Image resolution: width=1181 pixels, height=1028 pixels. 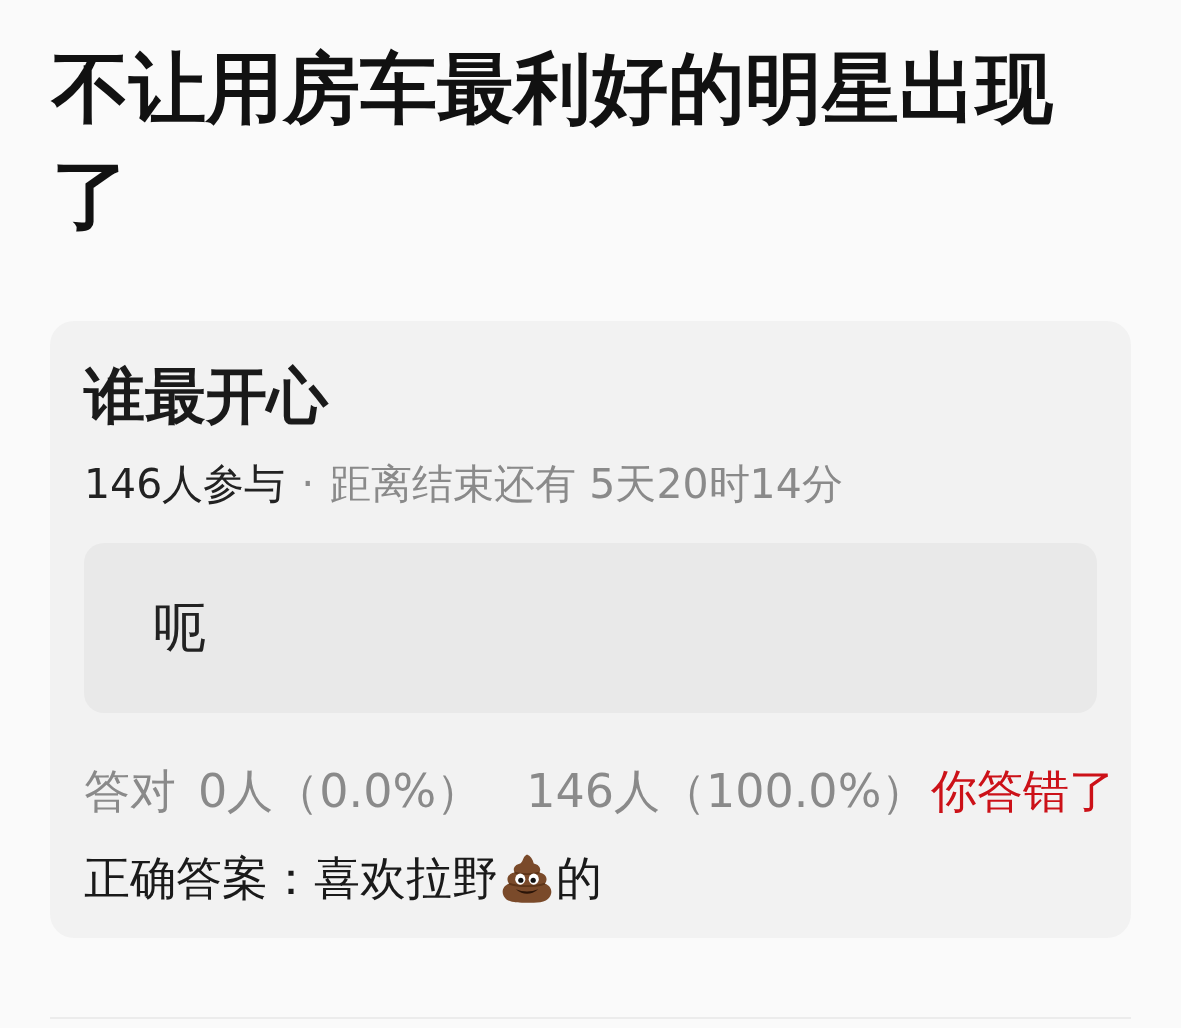 What do you see at coordinates (185, 484) in the screenshot?
I see `participant-count: 146人参与` at bounding box center [185, 484].